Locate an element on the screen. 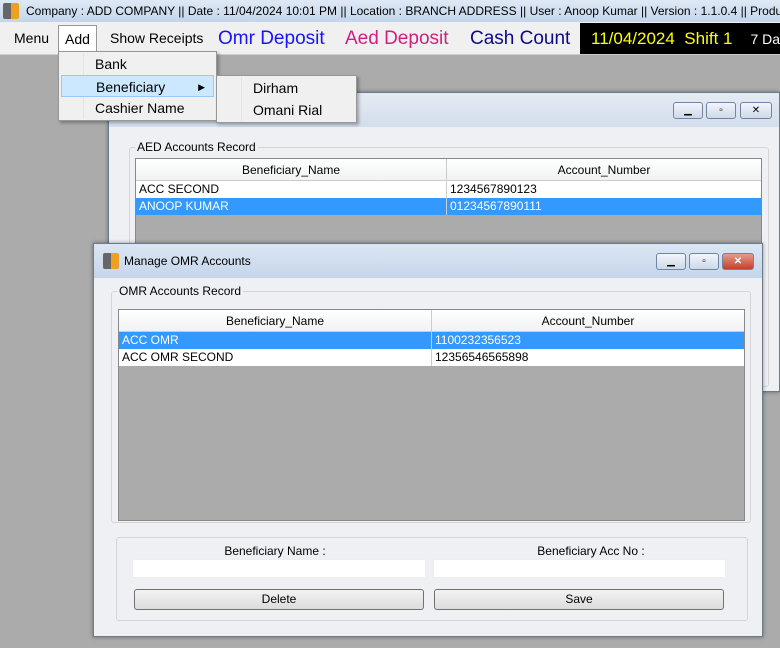 The image size is (780, 648). cell: ANOOP KUMAR is located at coordinates (291, 206).